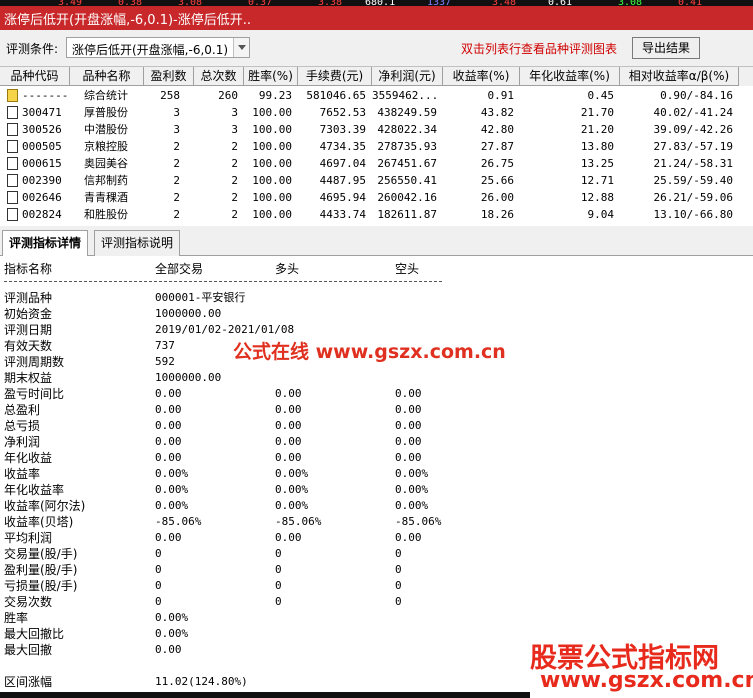 This screenshot has width=753, height=698. I want to click on detail-long: -85.06%, so click(298, 521).